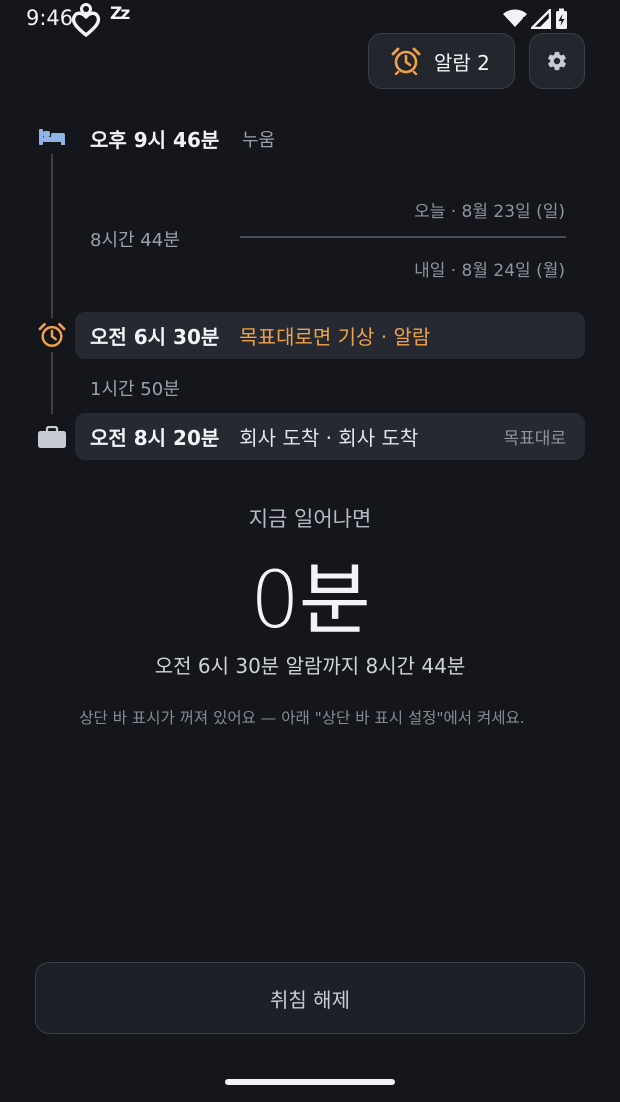 The image size is (620, 1102). I want to click on arrival-row: 오전 8시 20분 회사 도착 · 회사 도착 목표대로, so click(330, 436).